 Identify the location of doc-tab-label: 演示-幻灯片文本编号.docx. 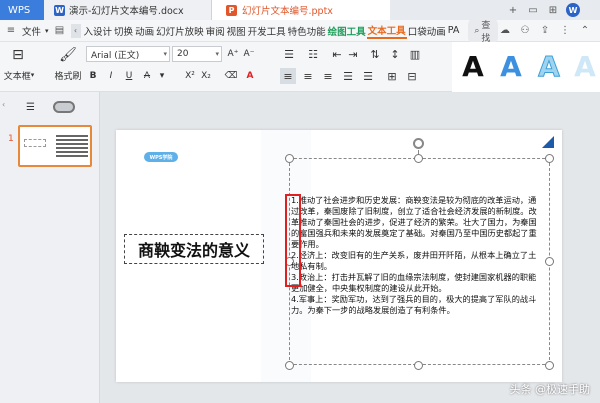
(126, 11).